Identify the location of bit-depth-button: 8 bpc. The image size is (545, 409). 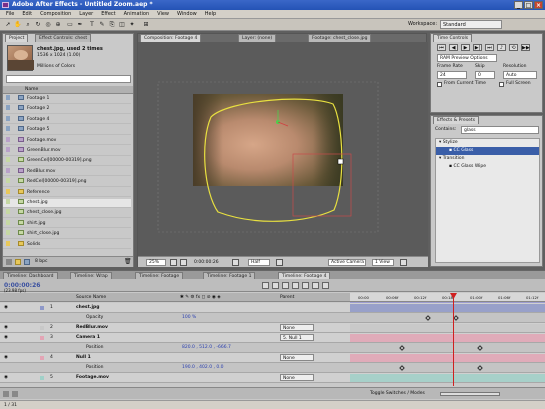
(41, 261).